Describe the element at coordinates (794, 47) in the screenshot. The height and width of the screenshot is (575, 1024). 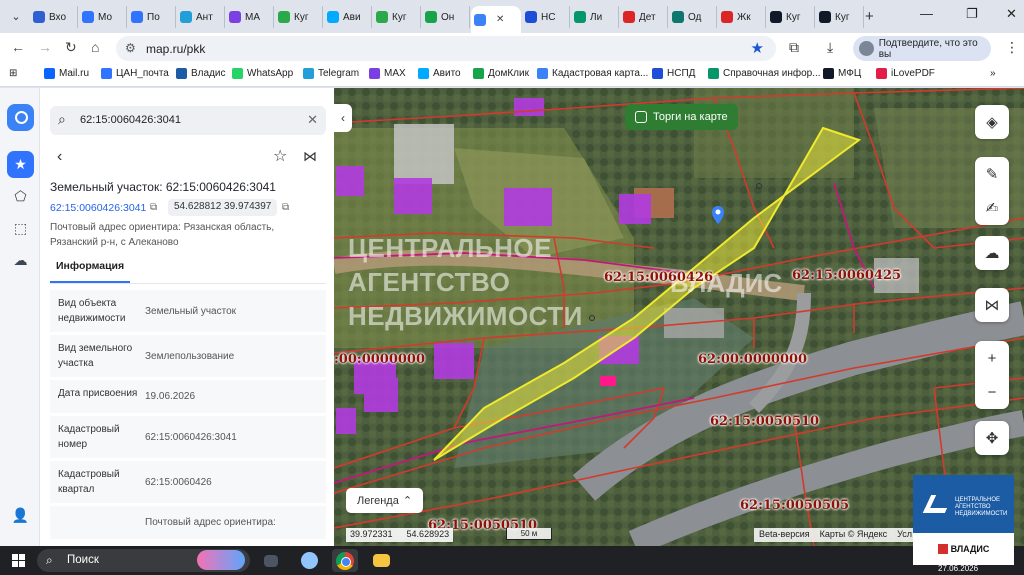
I see `extensions-icon: ⧉` at that location.